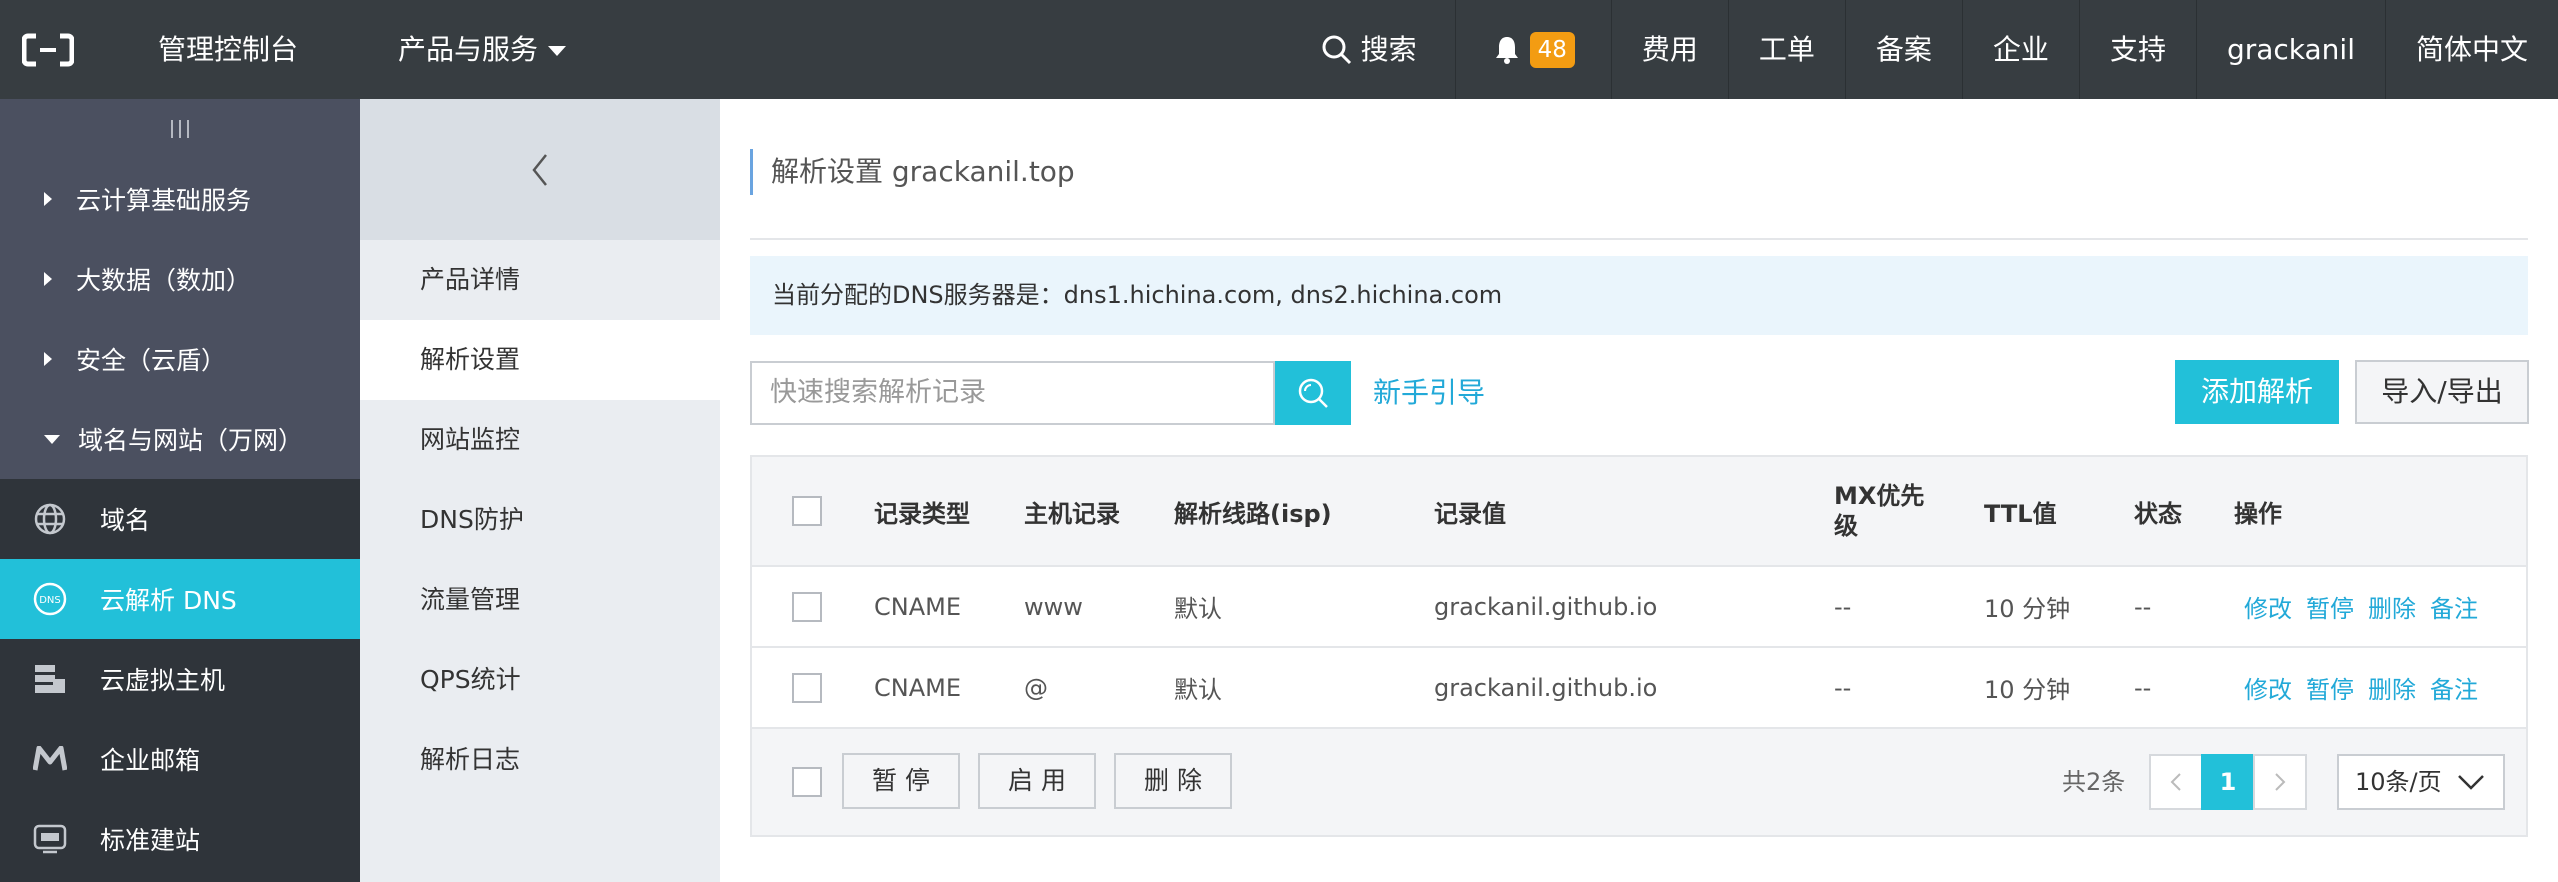  I want to click on subnav-dns-settings: 解析设置, so click(540, 360).